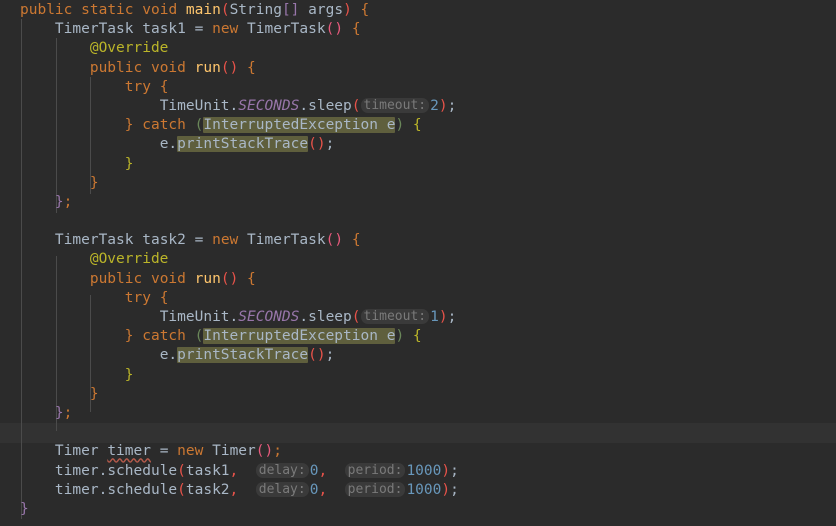 The width and height of the screenshot is (836, 526). Describe the element at coordinates (137, 86) in the screenshot. I see `token-keyword-try: try` at that location.